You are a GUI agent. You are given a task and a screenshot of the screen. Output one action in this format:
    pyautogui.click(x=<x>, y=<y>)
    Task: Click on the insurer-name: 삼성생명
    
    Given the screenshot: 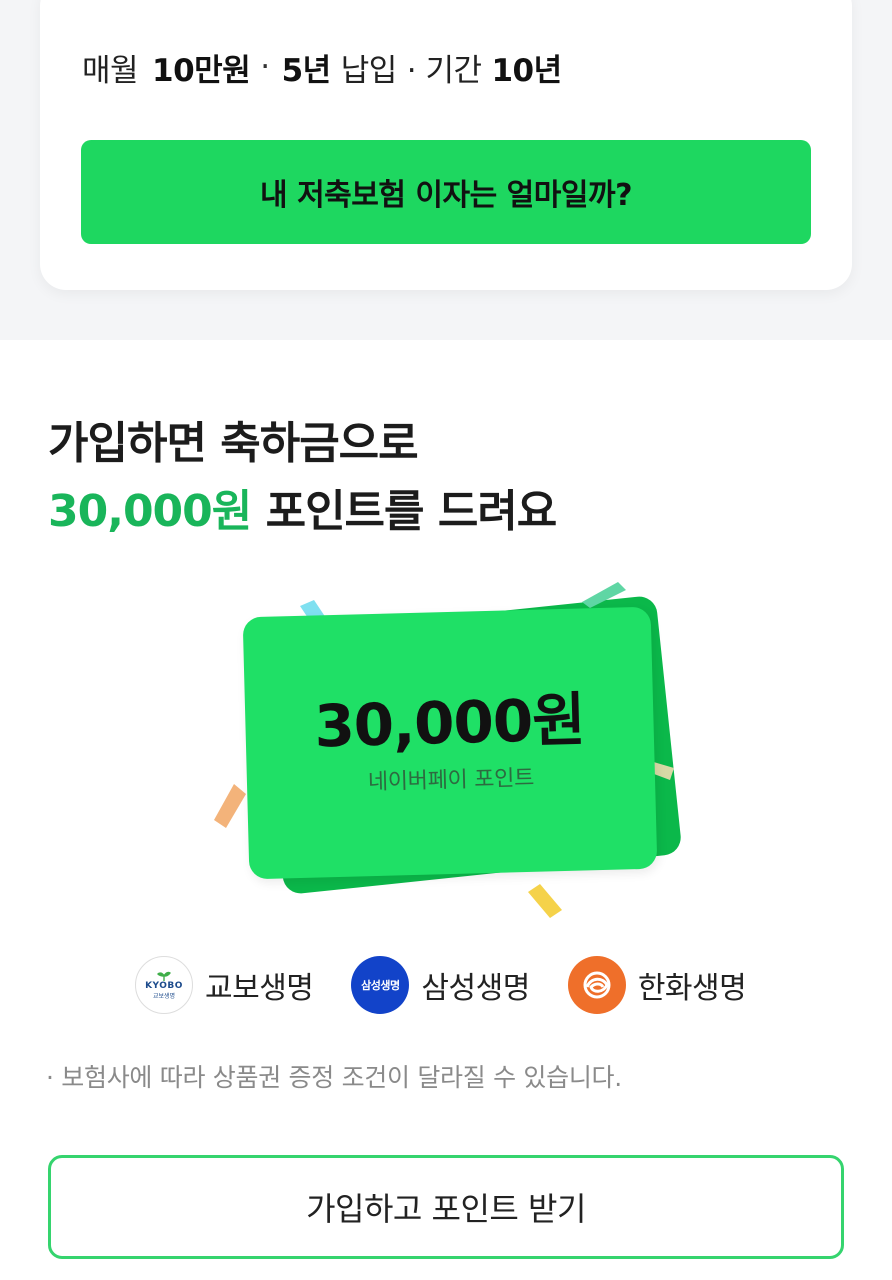 What is the action you would take?
    pyautogui.click(x=475, y=988)
    